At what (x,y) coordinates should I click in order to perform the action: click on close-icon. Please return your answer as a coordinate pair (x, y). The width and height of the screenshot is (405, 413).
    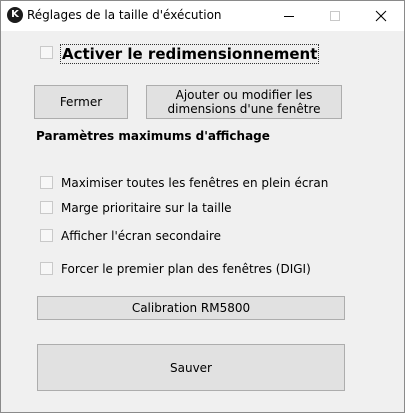
    Looking at the image, I should click on (381, 16).